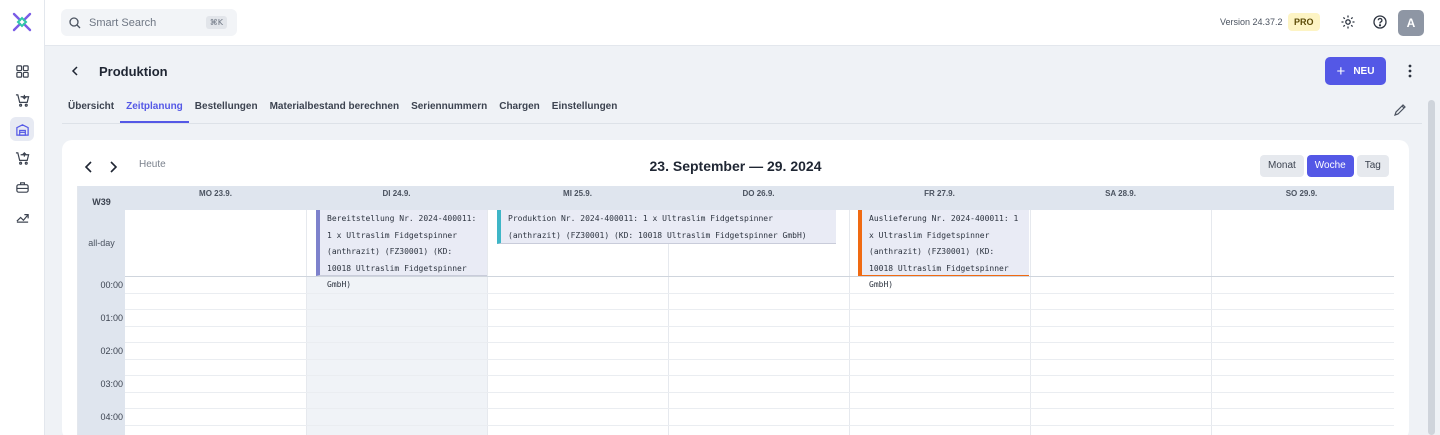 The width and height of the screenshot is (1440, 435). I want to click on analytics-icon, so click(22, 216).